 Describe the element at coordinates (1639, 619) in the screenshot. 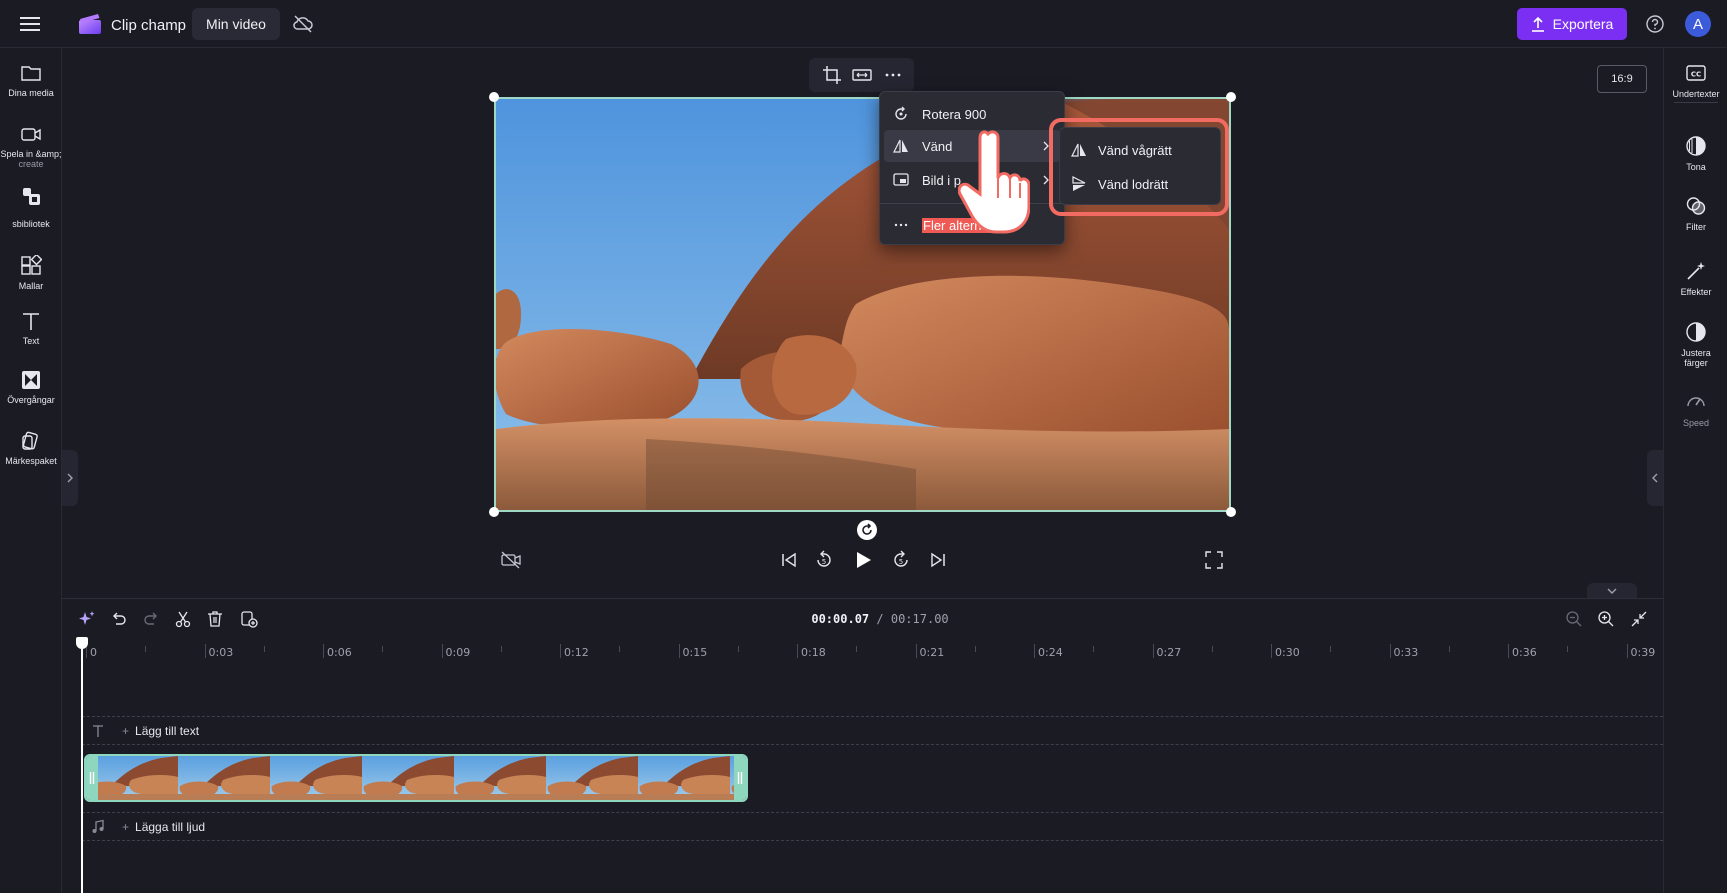

I see `fit-timeline-icon` at that location.